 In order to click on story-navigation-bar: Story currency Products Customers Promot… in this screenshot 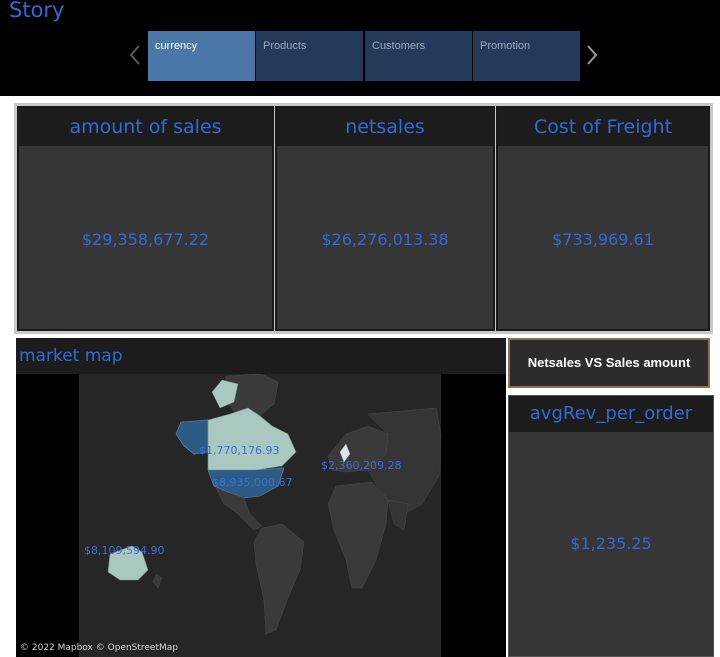, I will do `click(360, 48)`.